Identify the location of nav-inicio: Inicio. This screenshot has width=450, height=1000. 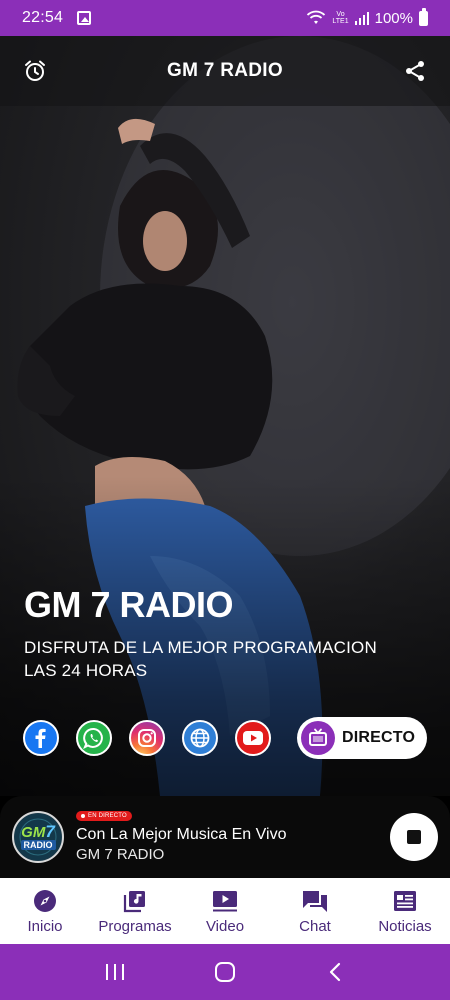
(45, 911).